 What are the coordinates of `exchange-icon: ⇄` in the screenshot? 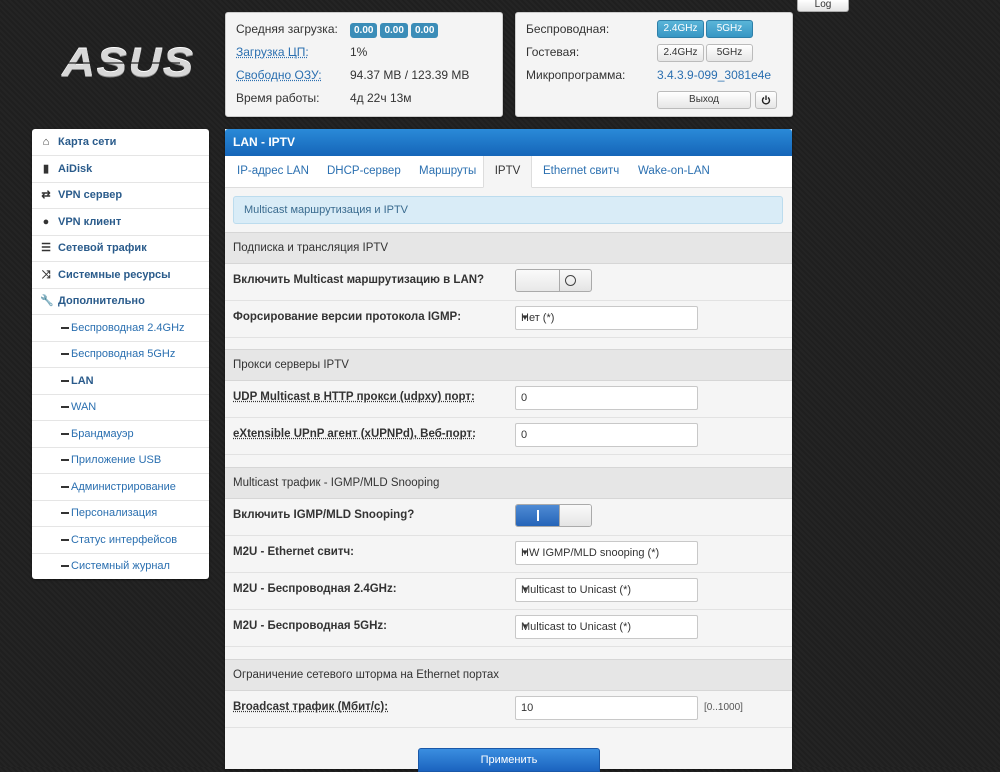 It's located at (46, 195).